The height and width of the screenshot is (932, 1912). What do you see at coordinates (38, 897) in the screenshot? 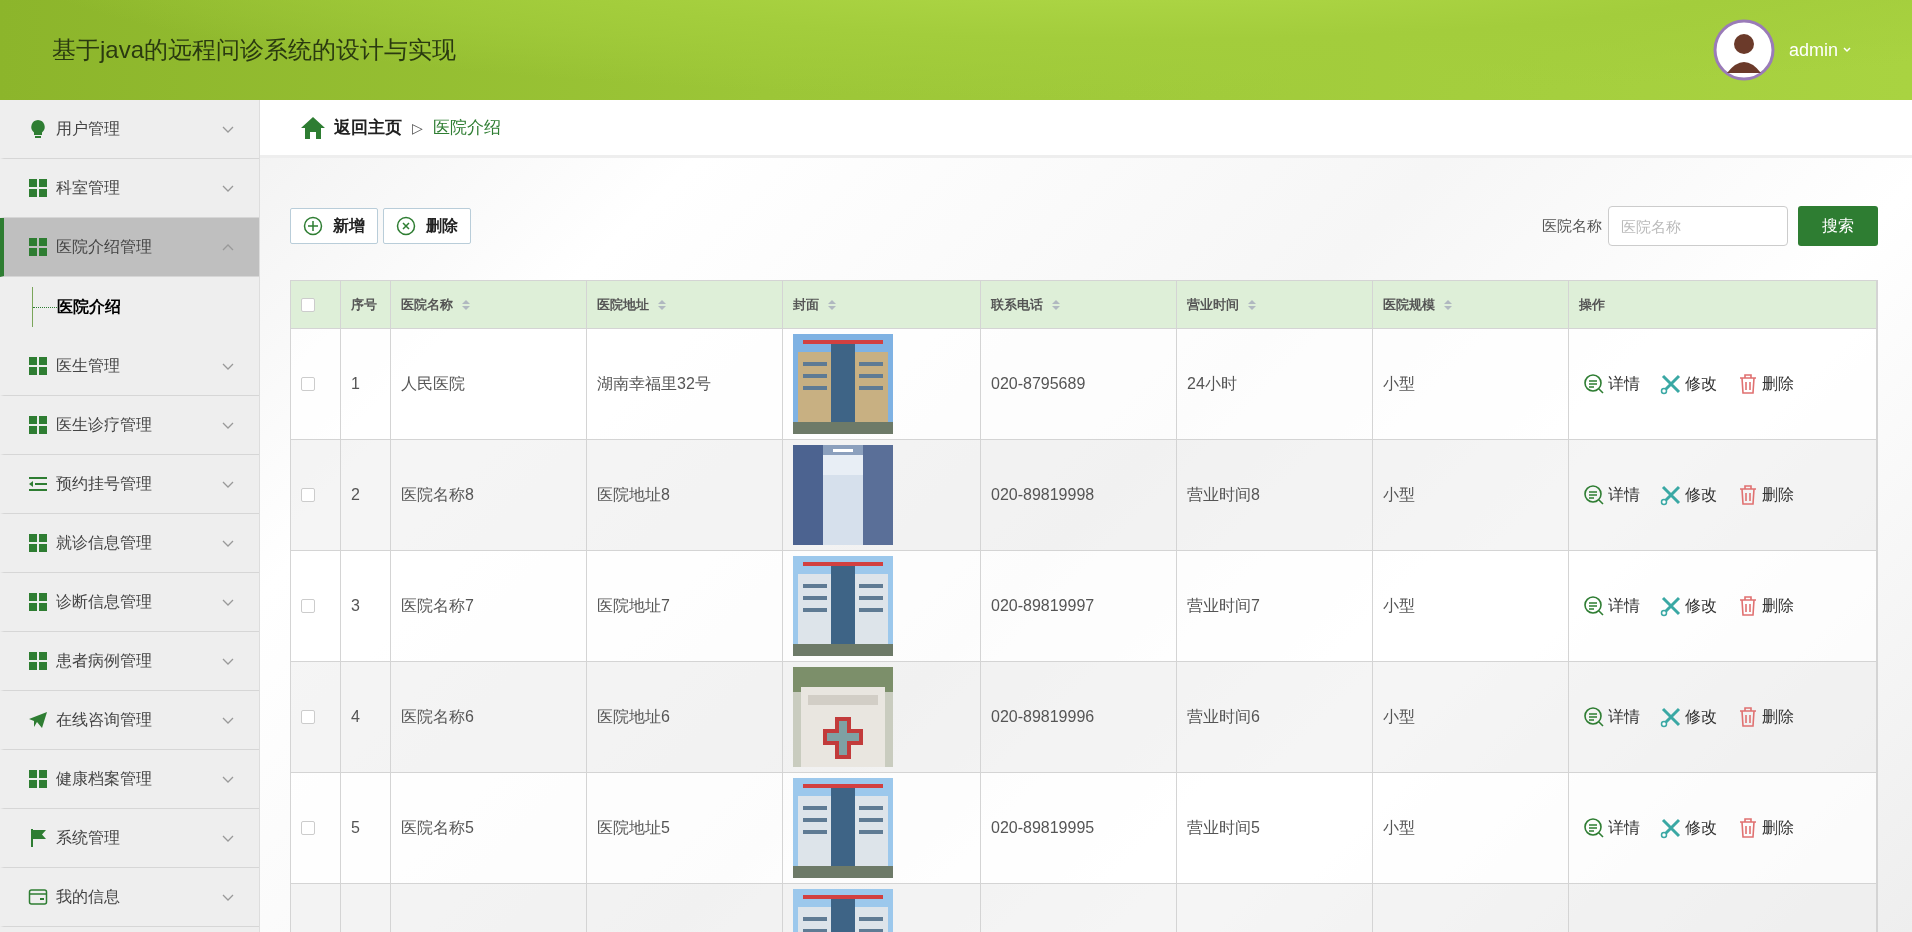
I see `card-icon` at bounding box center [38, 897].